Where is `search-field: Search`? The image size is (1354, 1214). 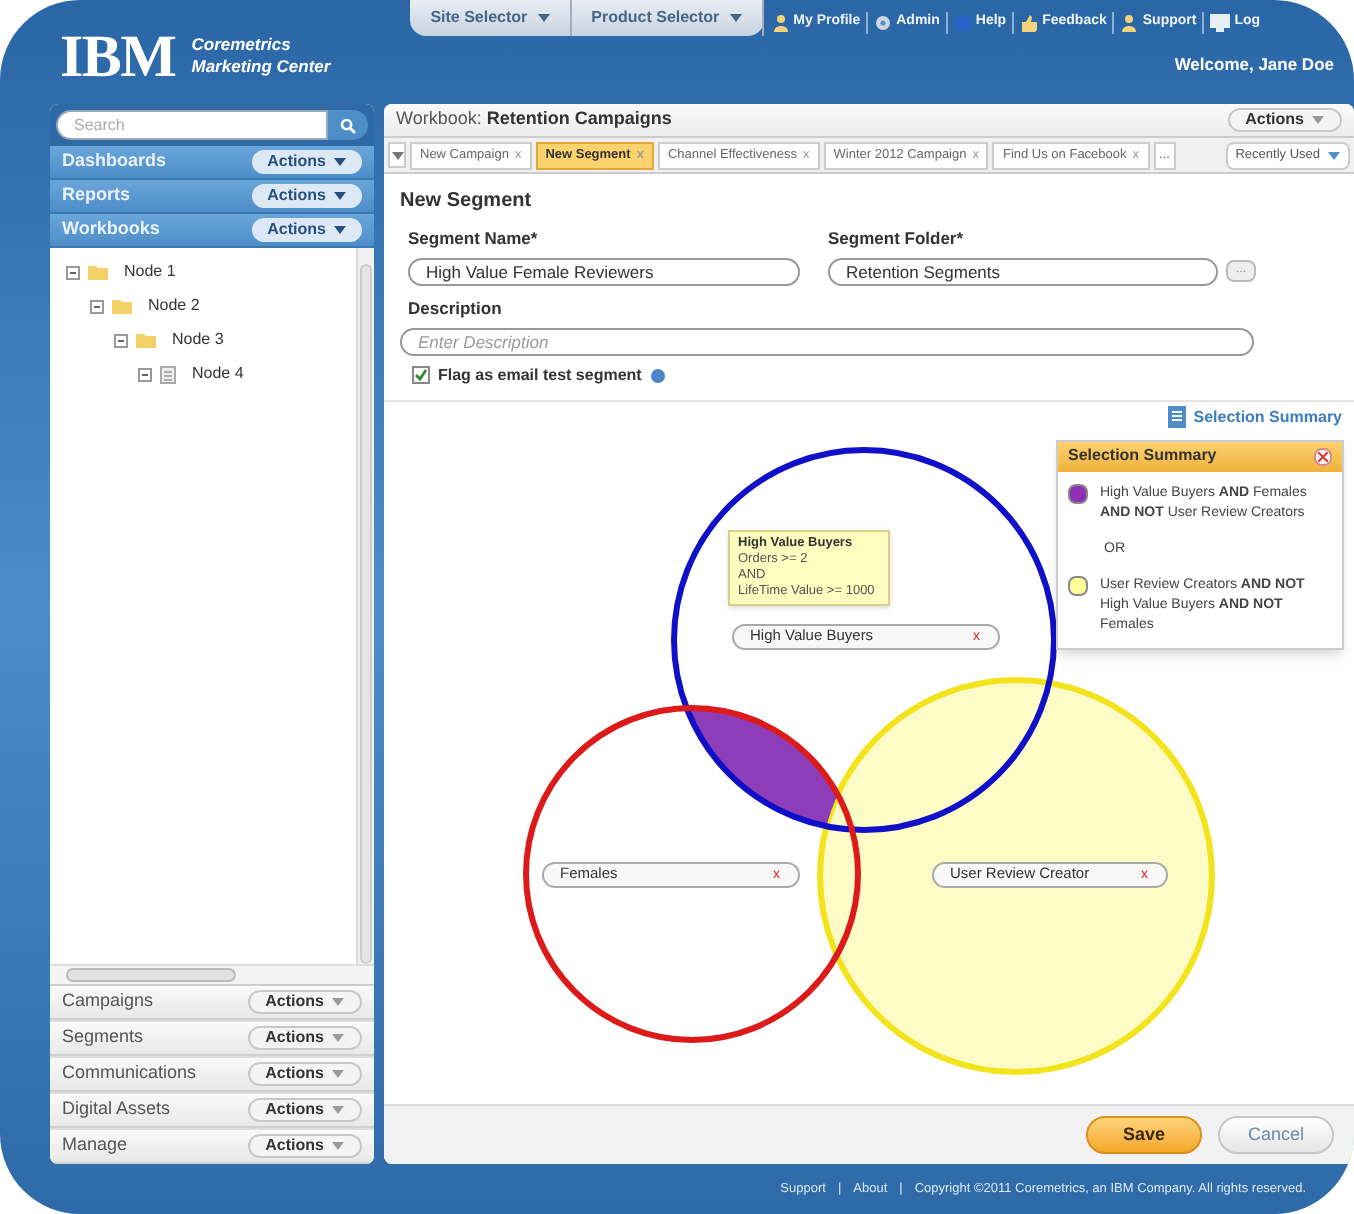
search-field: Search is located at coordinates (192, 125).